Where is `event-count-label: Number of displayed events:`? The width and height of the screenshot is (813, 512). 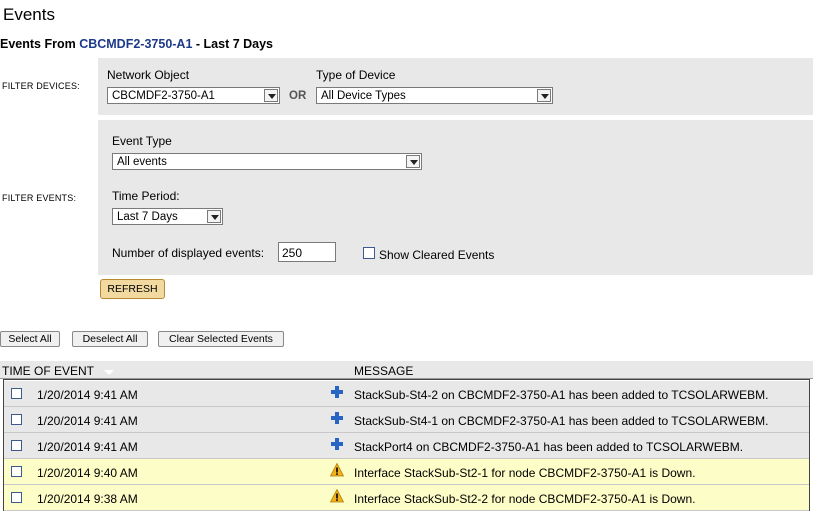
event-count-label: Number of displayed events: is located at coordinates (188, 253).